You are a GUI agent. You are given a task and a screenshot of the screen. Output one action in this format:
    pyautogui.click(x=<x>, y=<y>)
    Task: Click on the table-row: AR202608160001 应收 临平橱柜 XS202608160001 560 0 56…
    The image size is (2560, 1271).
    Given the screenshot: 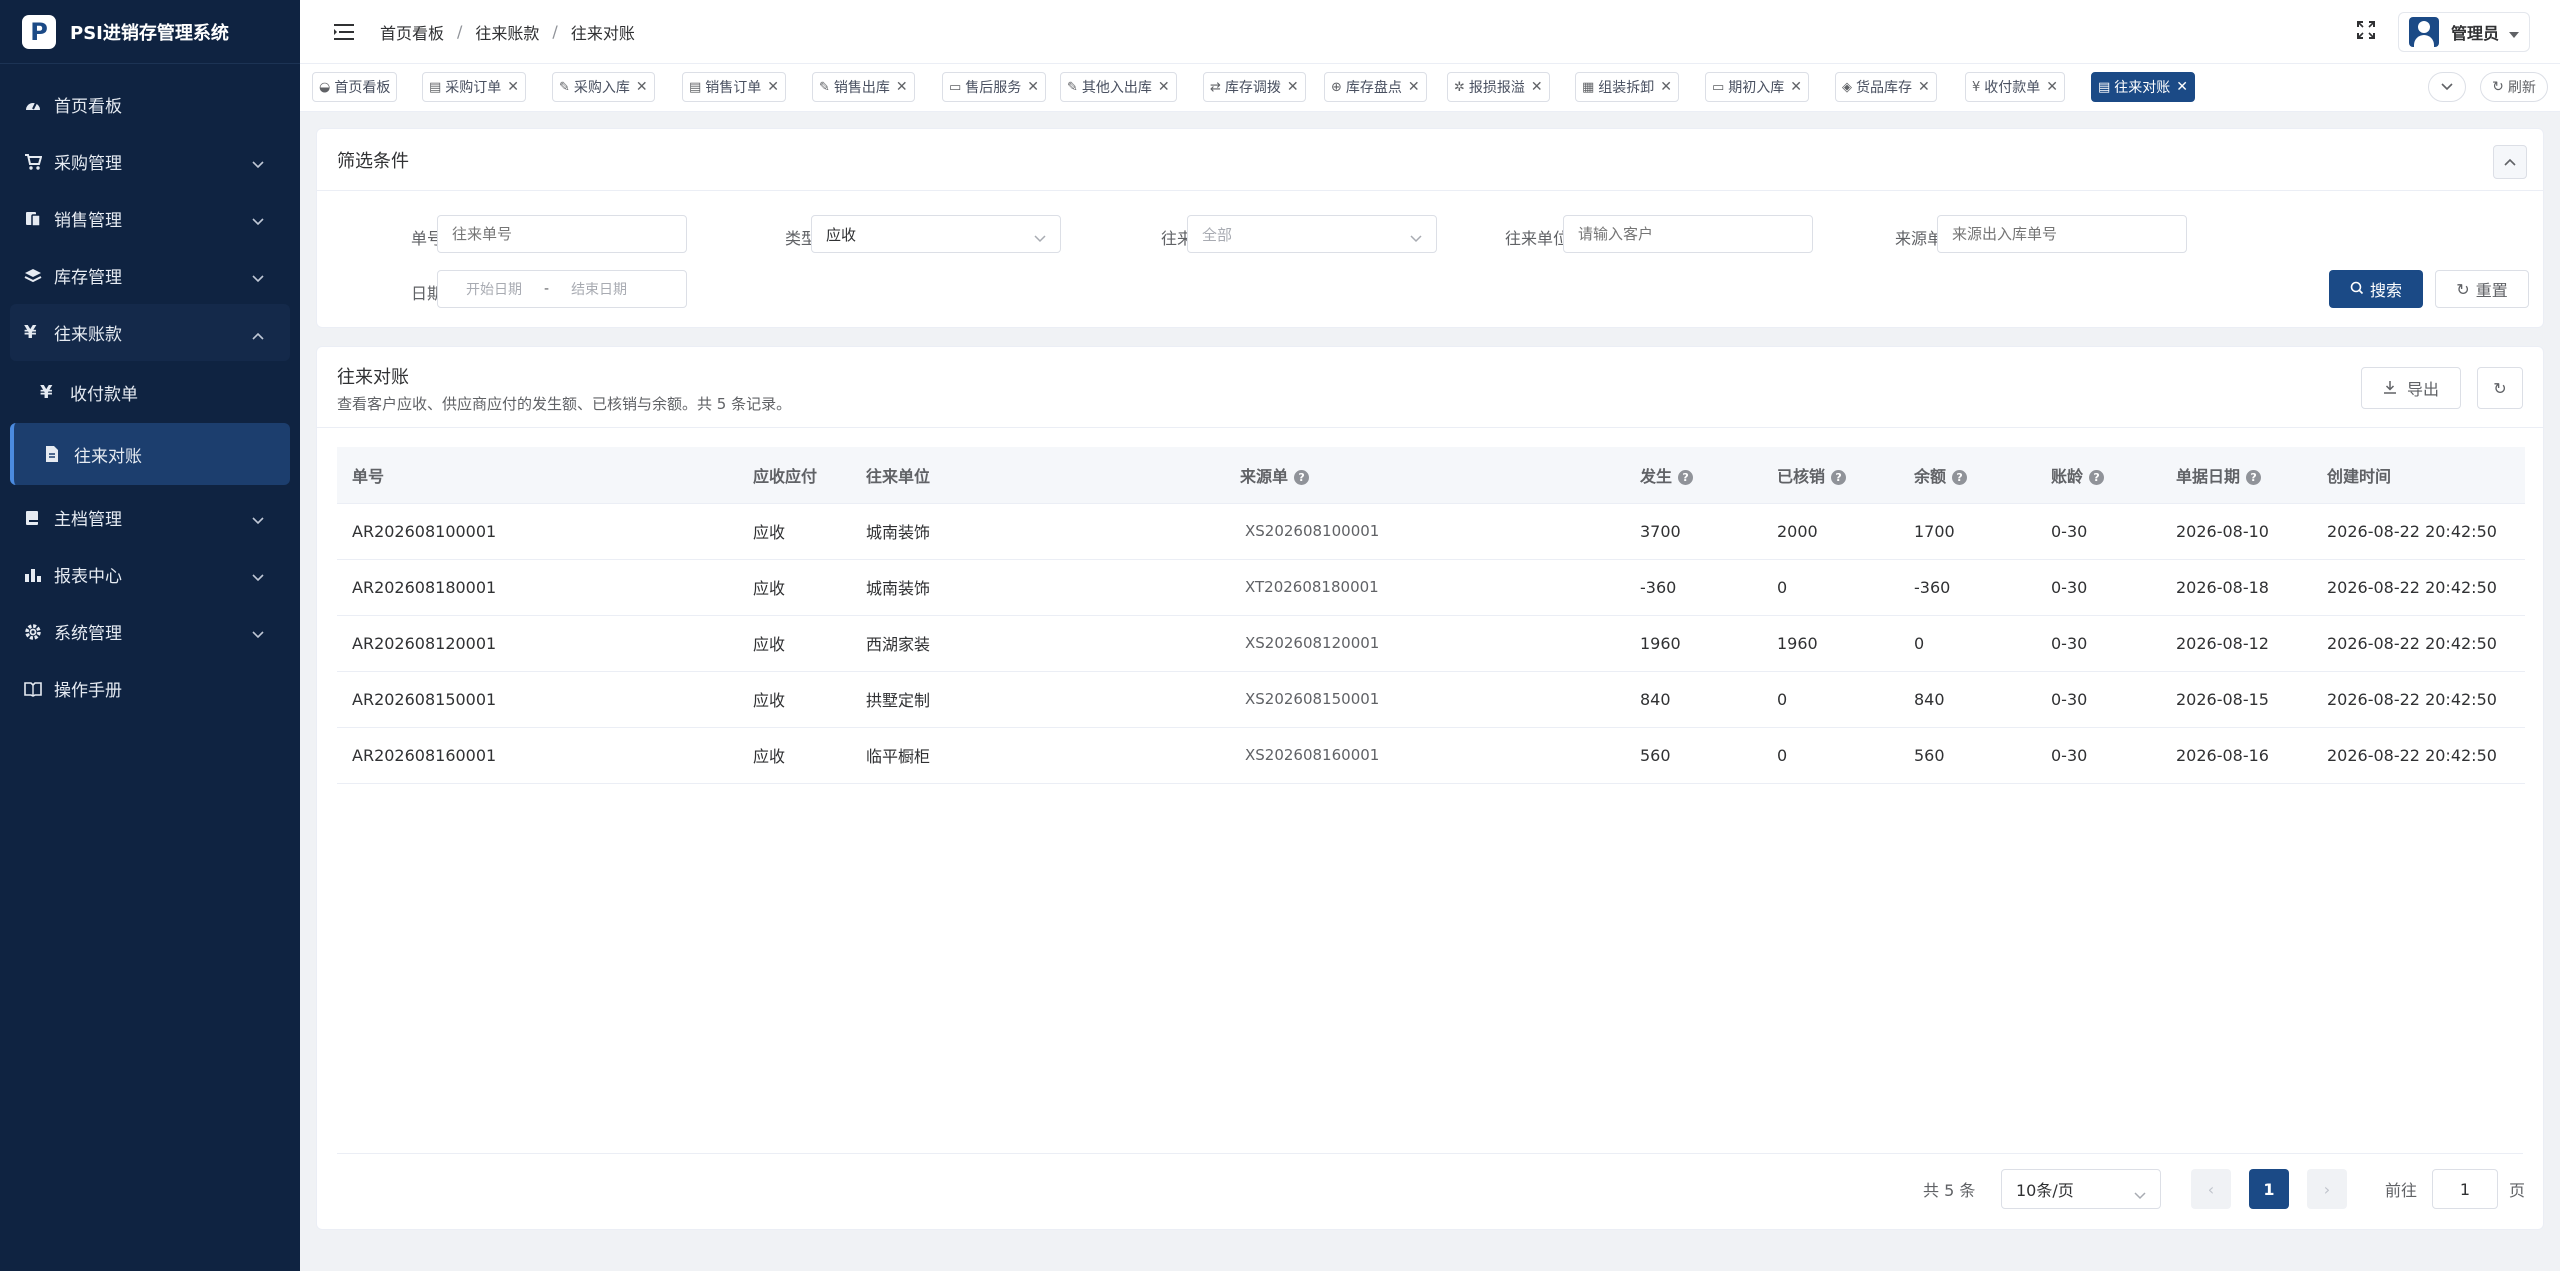 What is the action you would take?
    pyautogui.click(x=1431, y=755)
    